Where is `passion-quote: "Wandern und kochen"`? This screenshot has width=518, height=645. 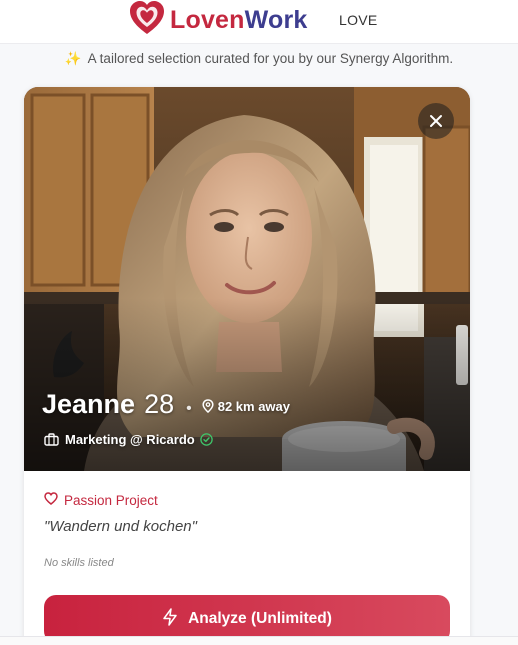
passion-quote: "Wandern und kochen" is located at coordinates (120, 526).